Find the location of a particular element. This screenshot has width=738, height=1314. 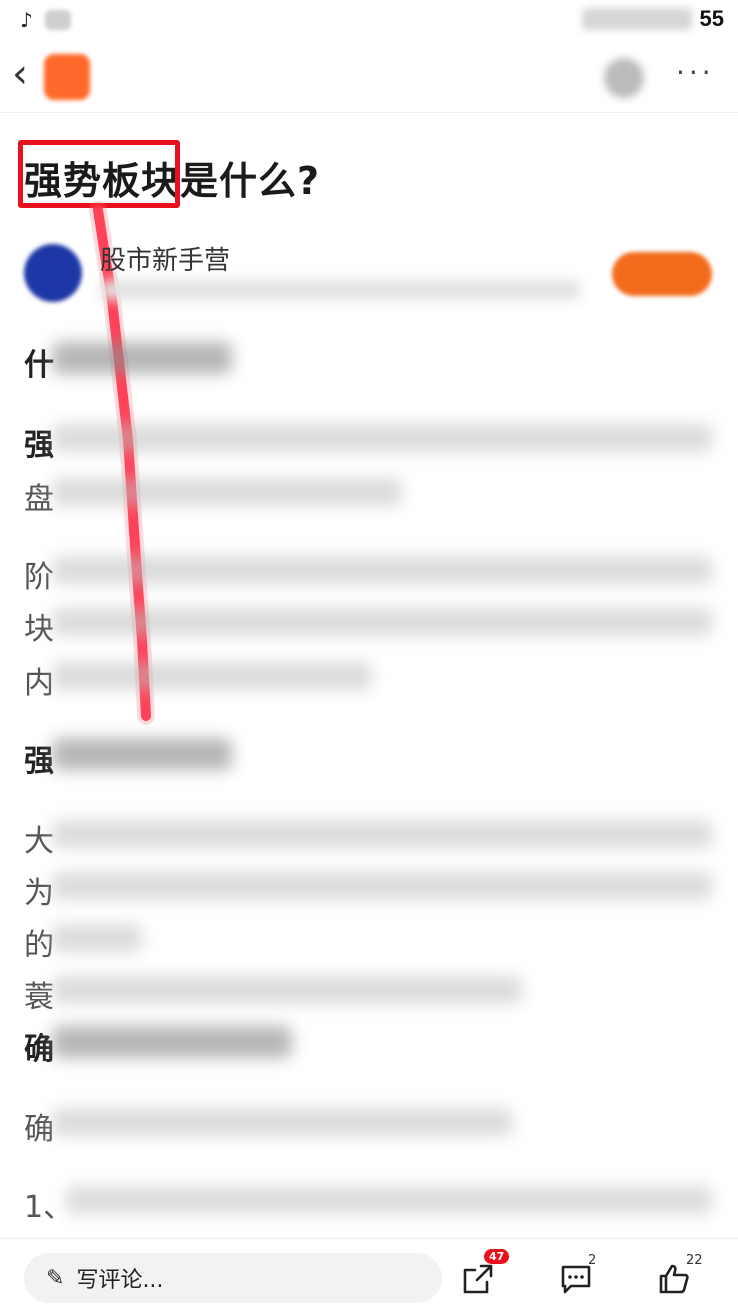

status-icons is located at coordinates (636, 19).